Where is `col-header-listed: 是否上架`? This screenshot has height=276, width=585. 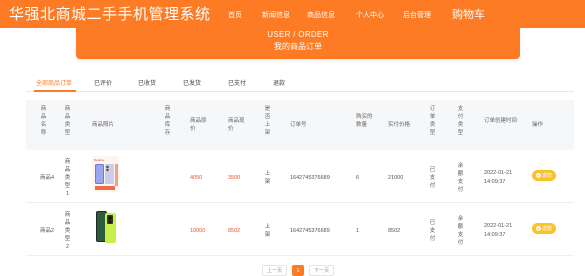
col-header-listed: 是否上架 is located at coordinates (267, 121).